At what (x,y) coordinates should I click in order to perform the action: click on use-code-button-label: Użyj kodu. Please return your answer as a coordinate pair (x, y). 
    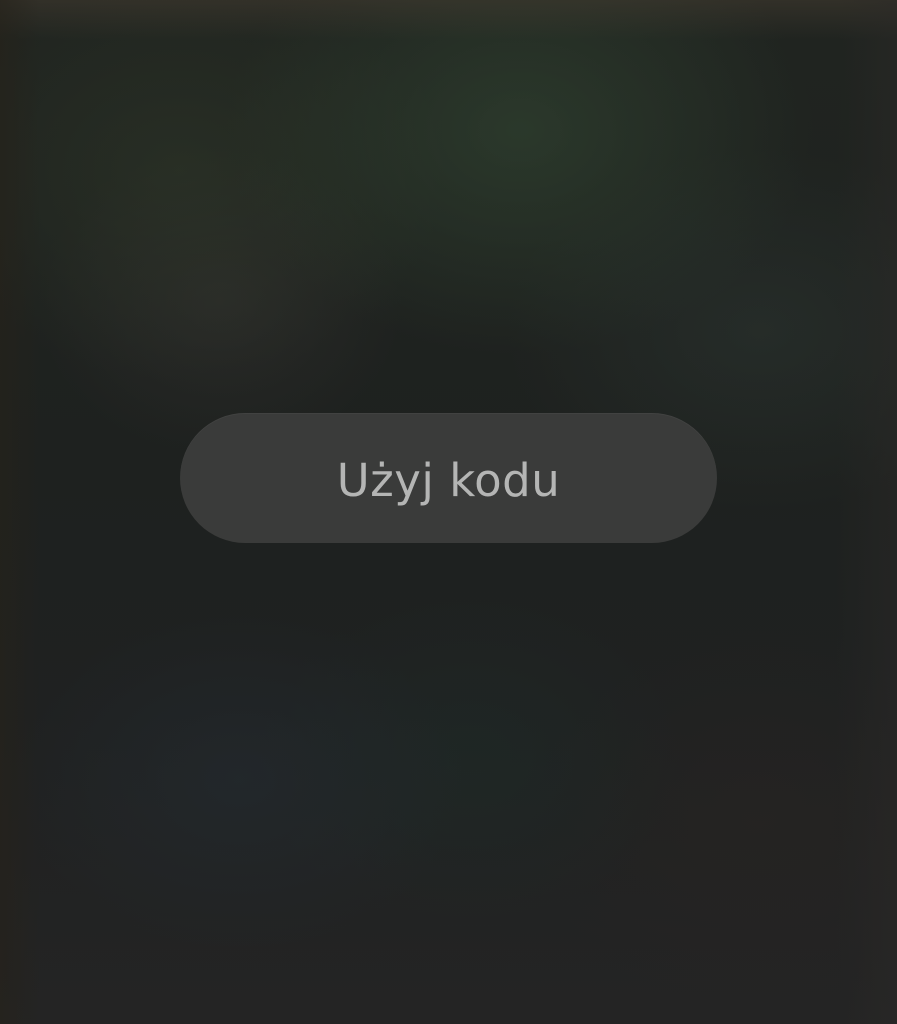
    Looking at the image, I should click on (448, 480).